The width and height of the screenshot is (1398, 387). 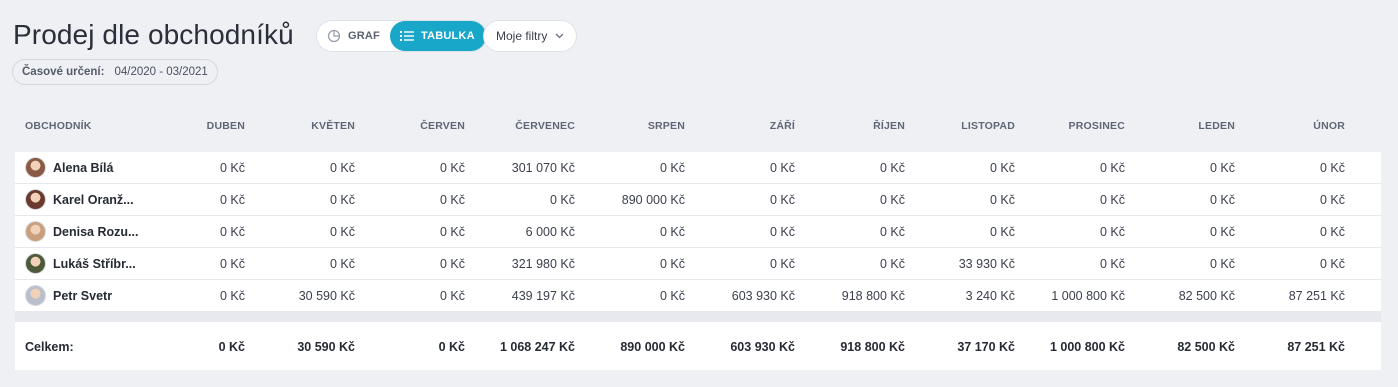 What do you see at coordinates (652, 347) in the screenshot?
I see `total-value-cell: 890 000 Kč` at bounding box center [652, 347].